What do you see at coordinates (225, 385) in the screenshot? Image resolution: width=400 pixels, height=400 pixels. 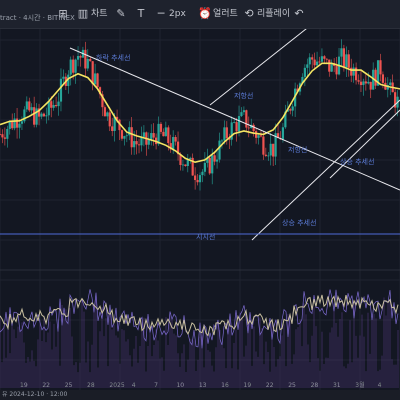 I see `time-tick-label: 16` at bounding box center [225, 385].